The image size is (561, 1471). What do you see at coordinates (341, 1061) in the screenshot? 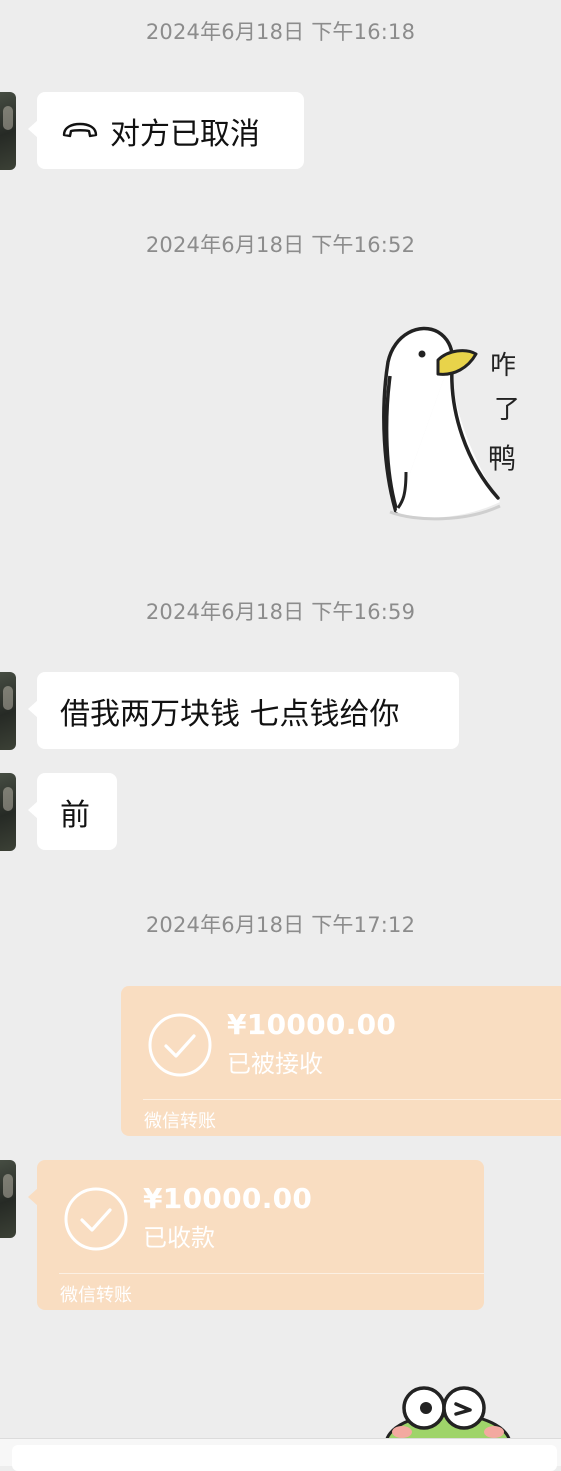
I see `transfer-card-sent: ¥10000.00 已被接收 微信转账` at bounding box center [341, 1061].